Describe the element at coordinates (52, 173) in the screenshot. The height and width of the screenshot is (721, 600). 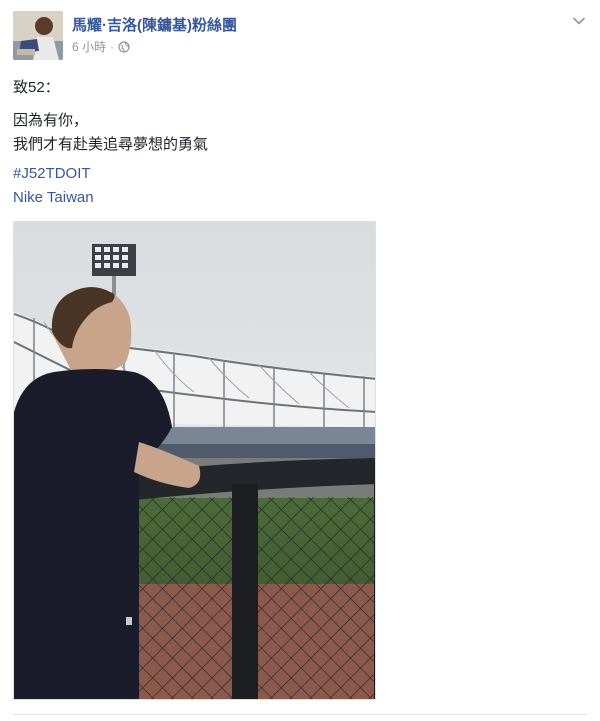
I see `hashtag-link: #J52TDOIT` at that location.